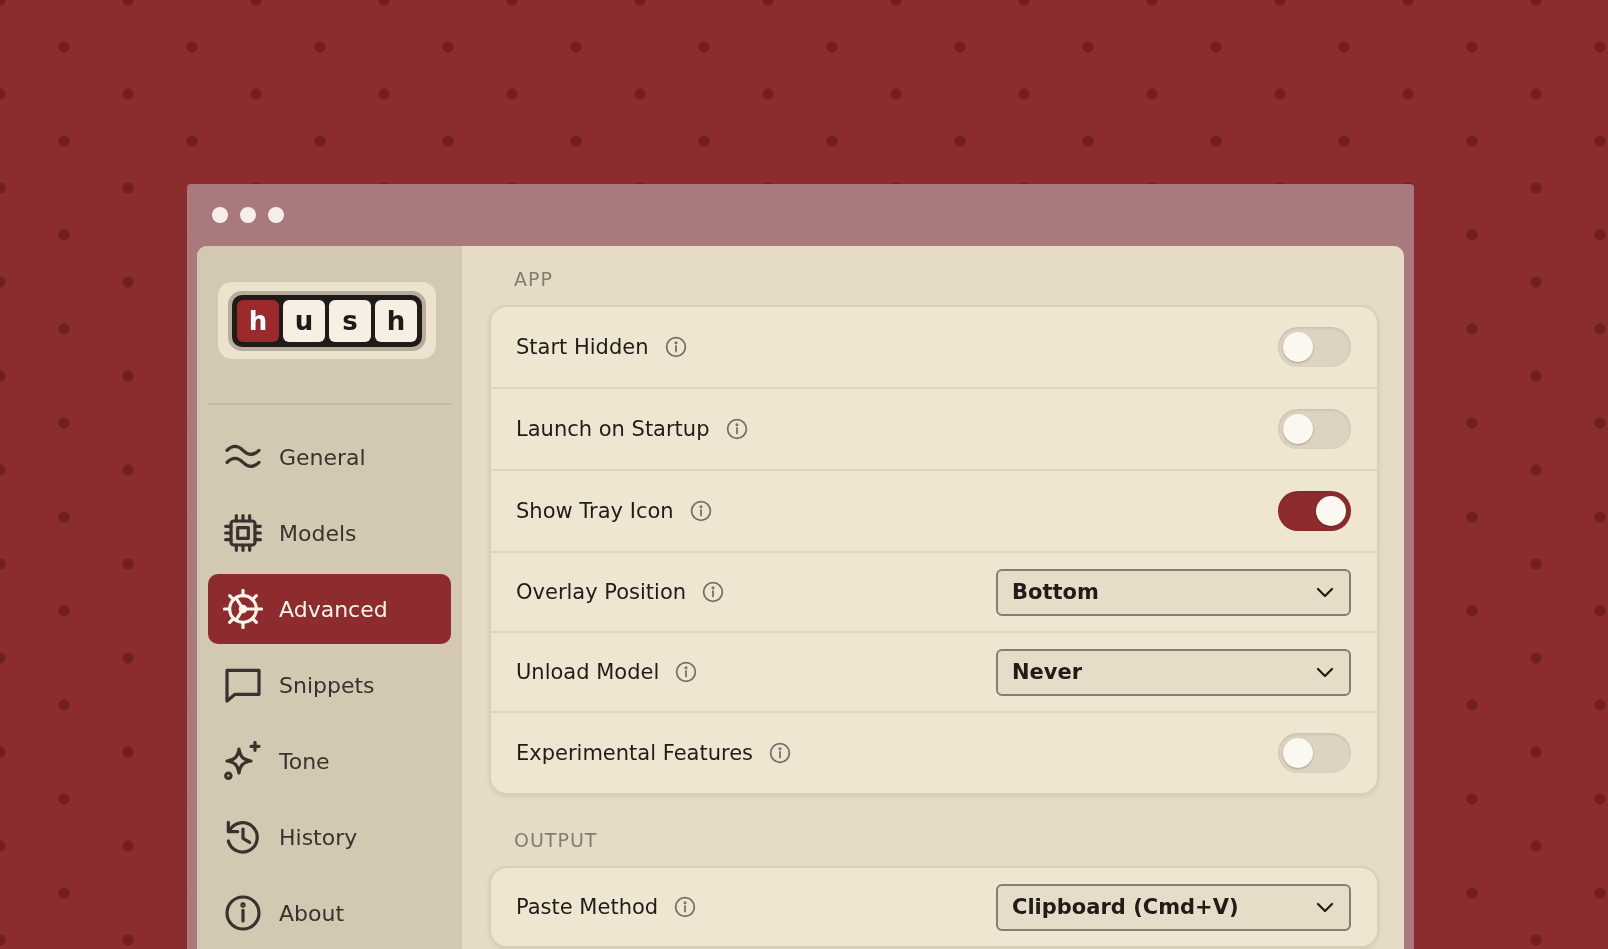  What do you see at coordinates (634, 753) in the screenshot?
I see `setting-label: Experimental Features` at bounding box center [634, 753].